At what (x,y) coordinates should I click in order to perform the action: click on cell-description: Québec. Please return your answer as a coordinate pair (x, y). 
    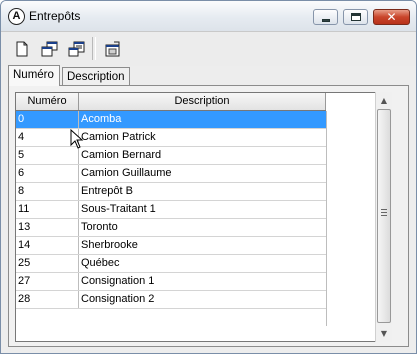
    Looking at the image, I should click on (100, 263).